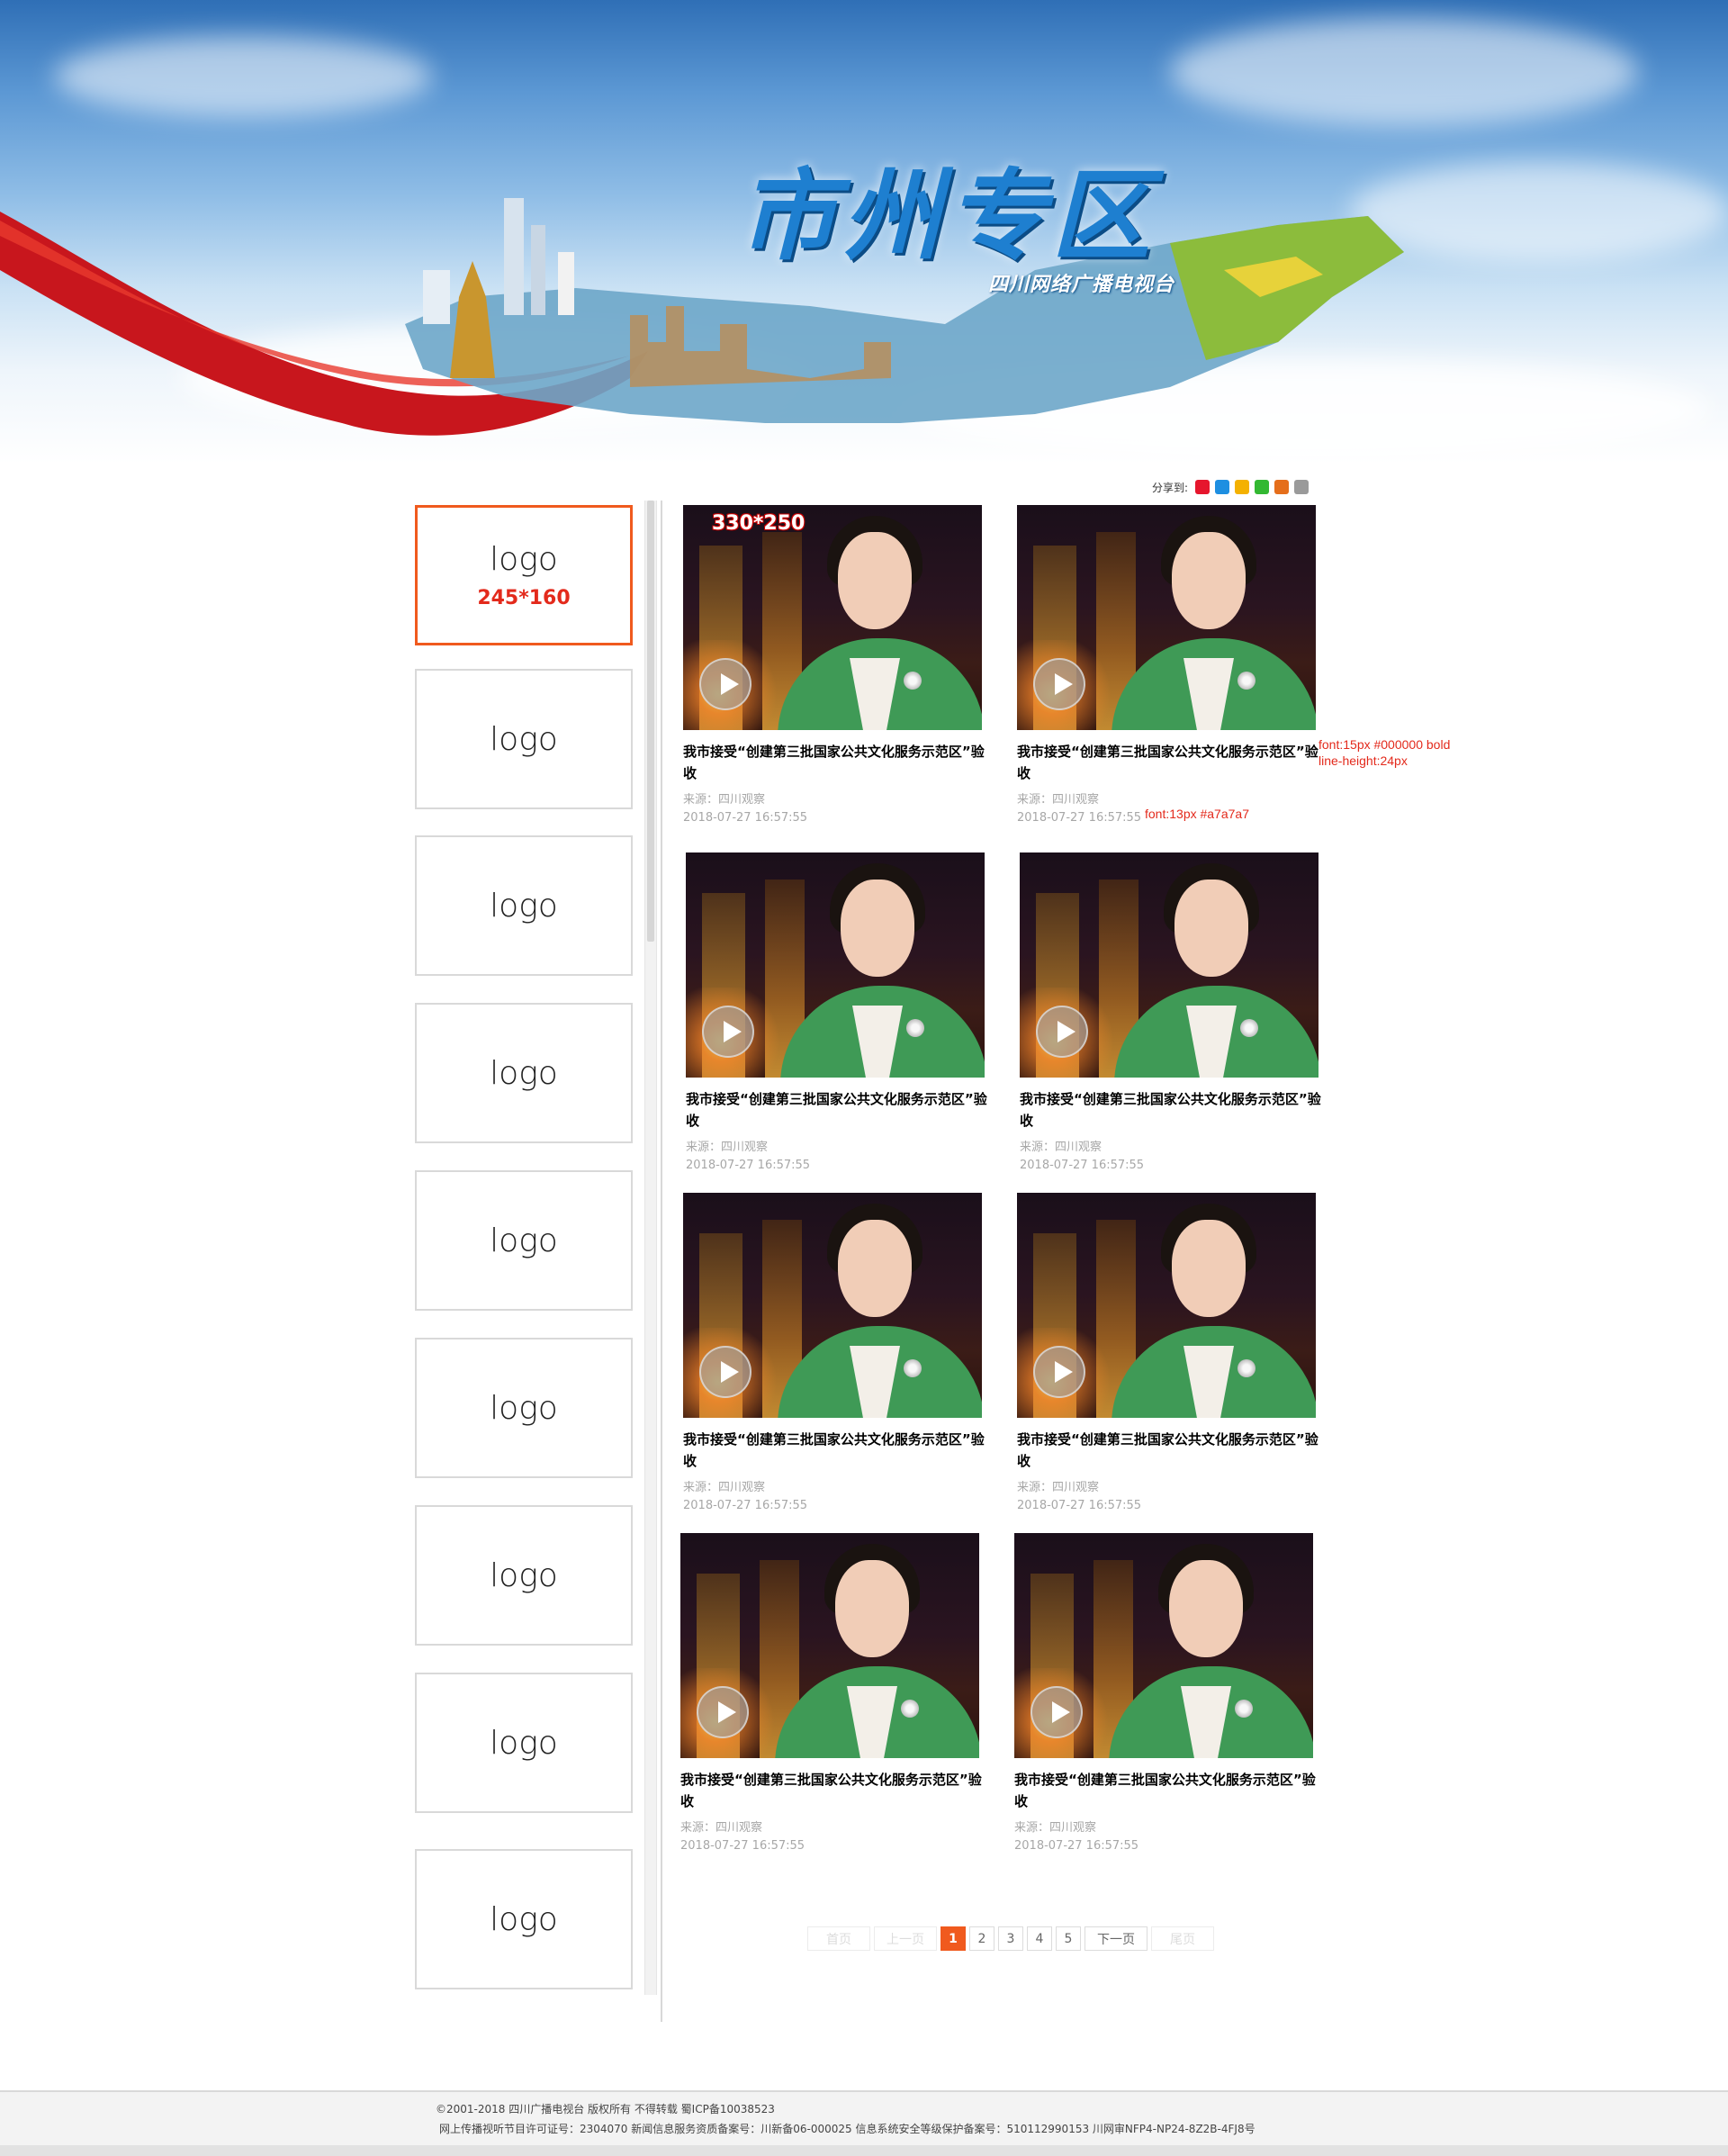 Image resolution: width=1728 pixels, height=2156 pixels. What do you see at coordinates (1202, 487) in the screenshot?
I see `weibo-icon` at bounding box center [1202, 487].